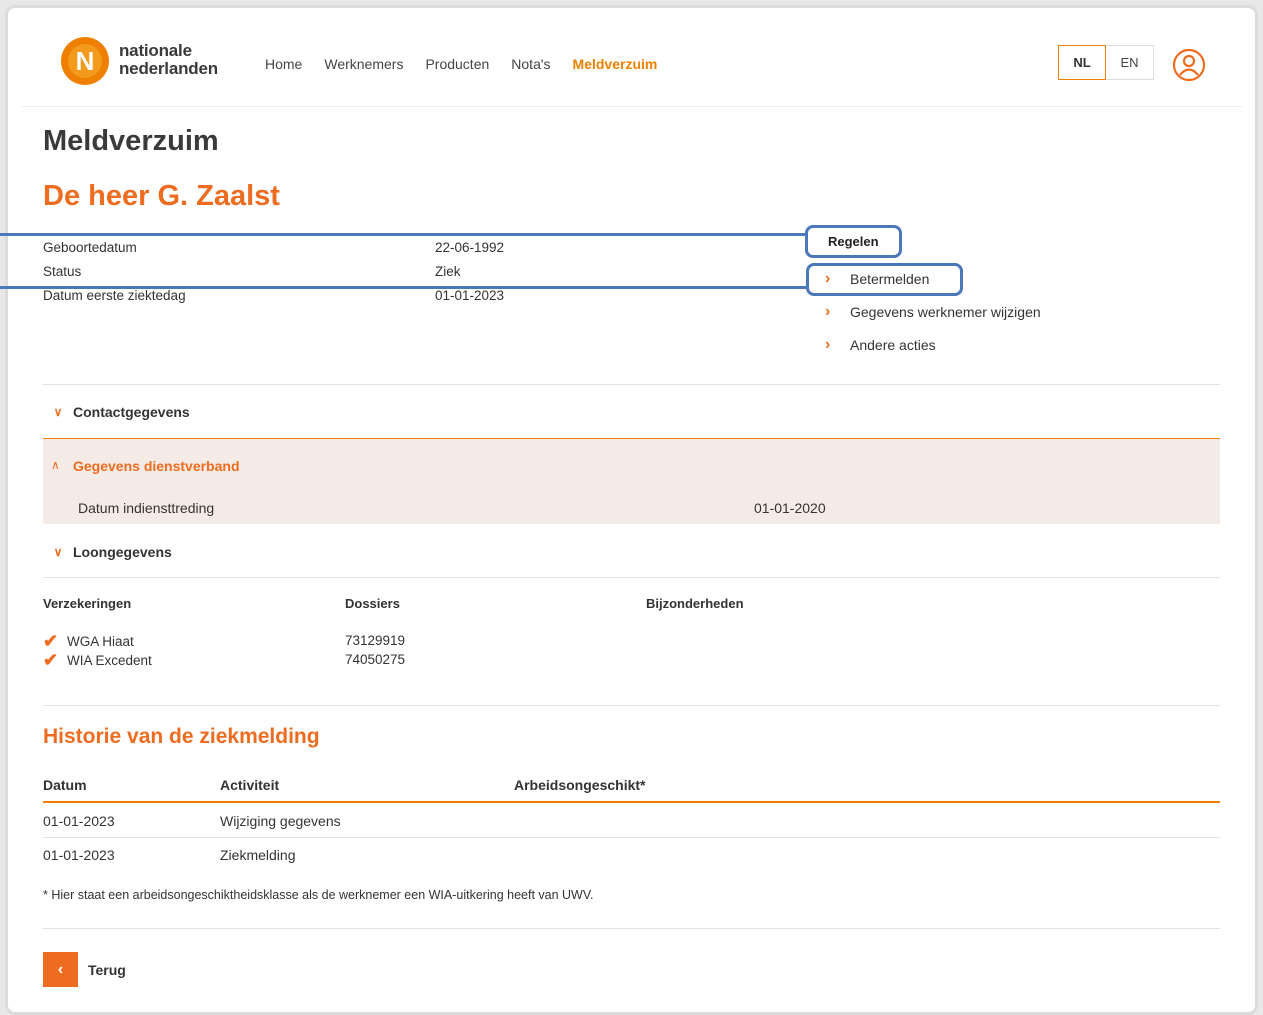 The height and width of the screenshot is (1015, 1263). I want to click on action-label: Betermelden, so click(890, 279).